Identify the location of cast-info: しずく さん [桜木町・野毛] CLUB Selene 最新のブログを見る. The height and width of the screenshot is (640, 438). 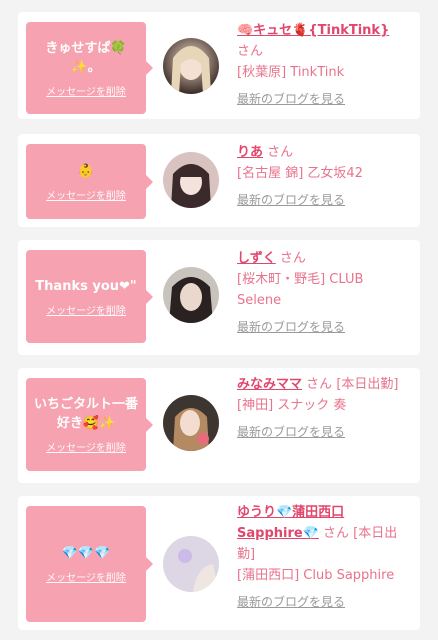
(322, 293).